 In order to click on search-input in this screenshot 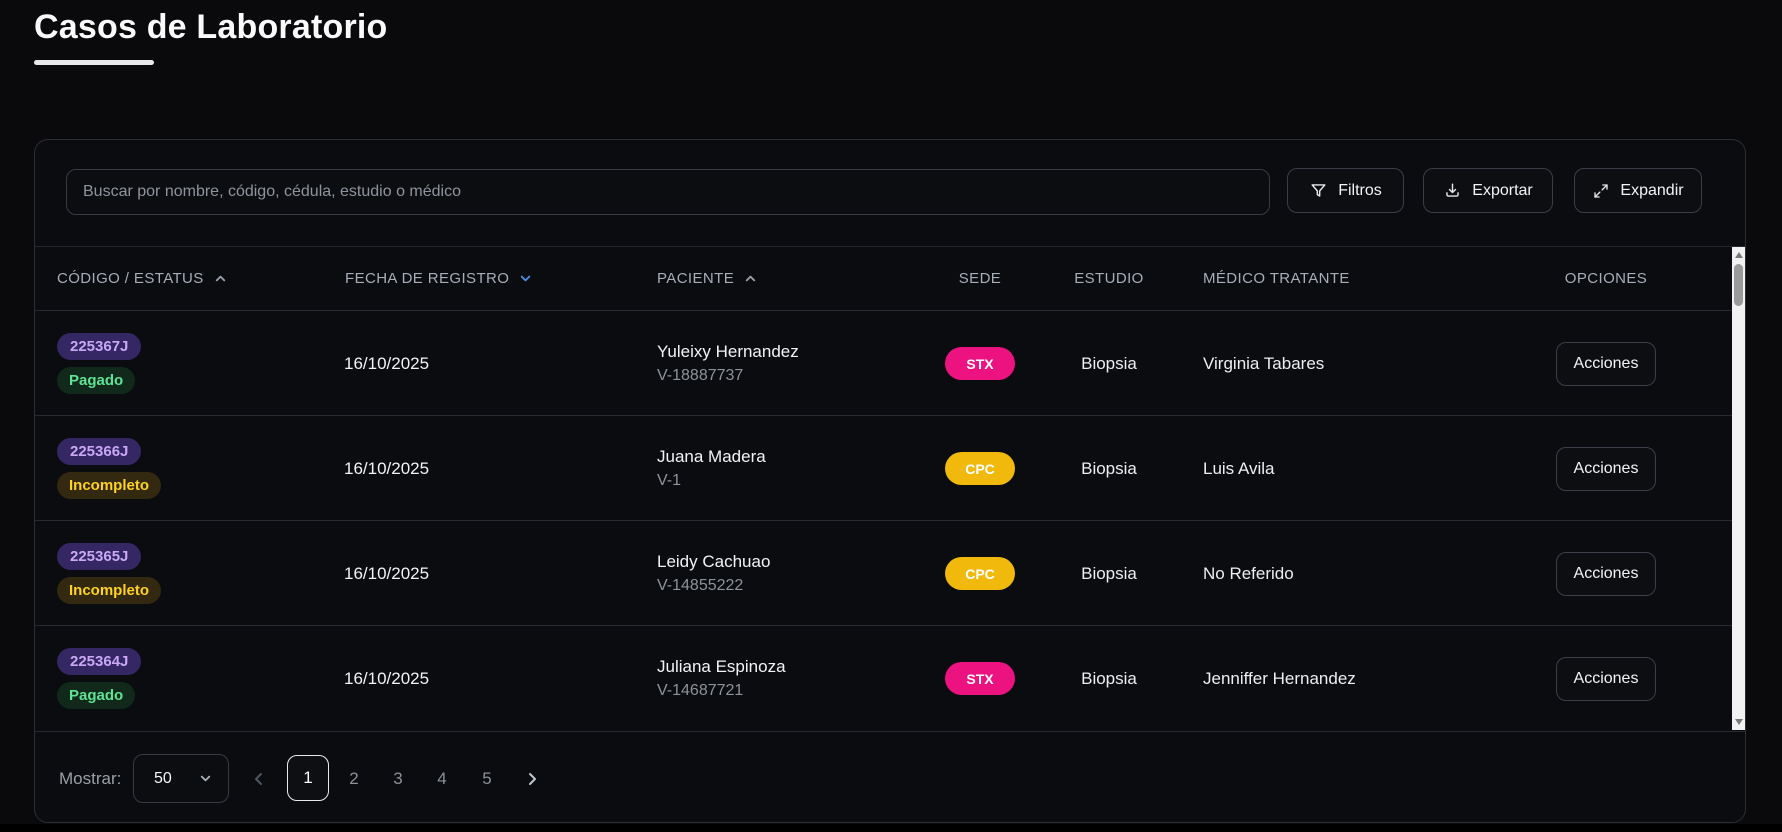, I will do `click(668, 192)`.